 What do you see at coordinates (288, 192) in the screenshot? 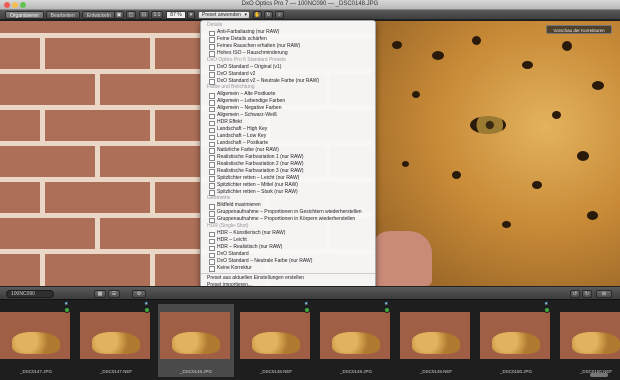
I see `preset-menu-item: Spitzlichter retten – Stark (nur RAW)` at bounding box center [288, 192].